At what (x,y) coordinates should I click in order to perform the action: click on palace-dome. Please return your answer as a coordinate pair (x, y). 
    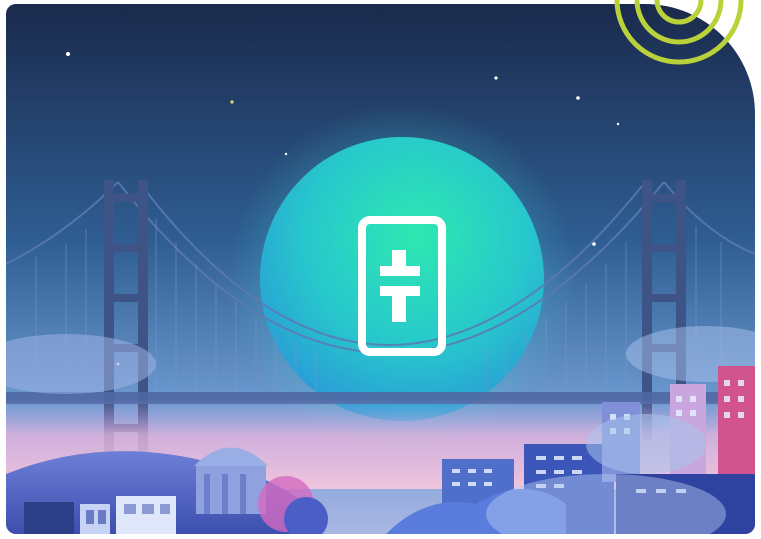
    Looking at the image, I should click on (231, 480).